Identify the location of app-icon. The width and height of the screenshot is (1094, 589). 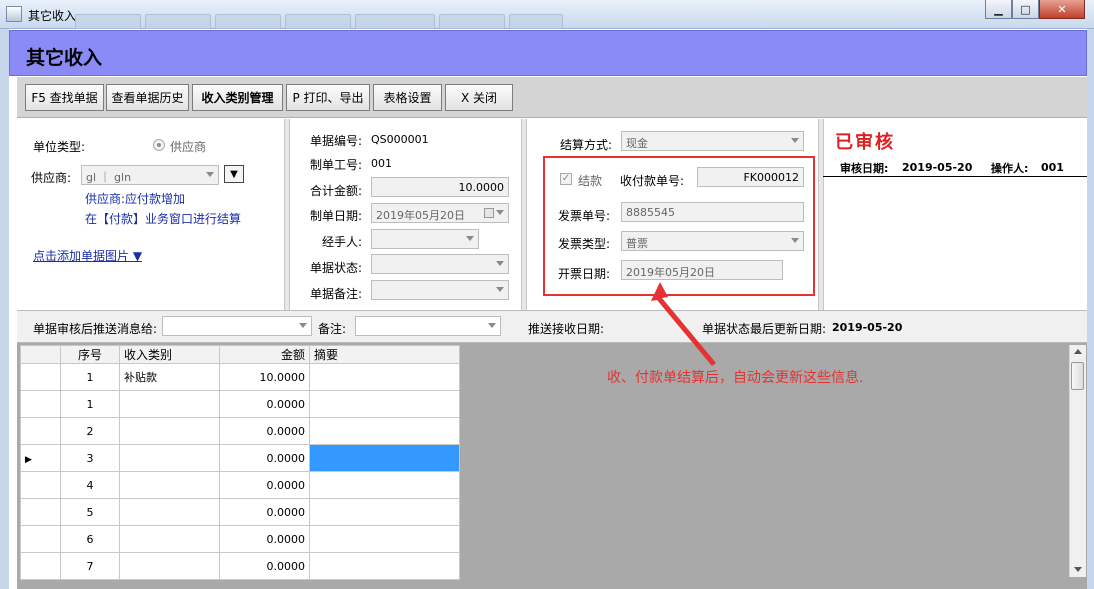
(14, 14).